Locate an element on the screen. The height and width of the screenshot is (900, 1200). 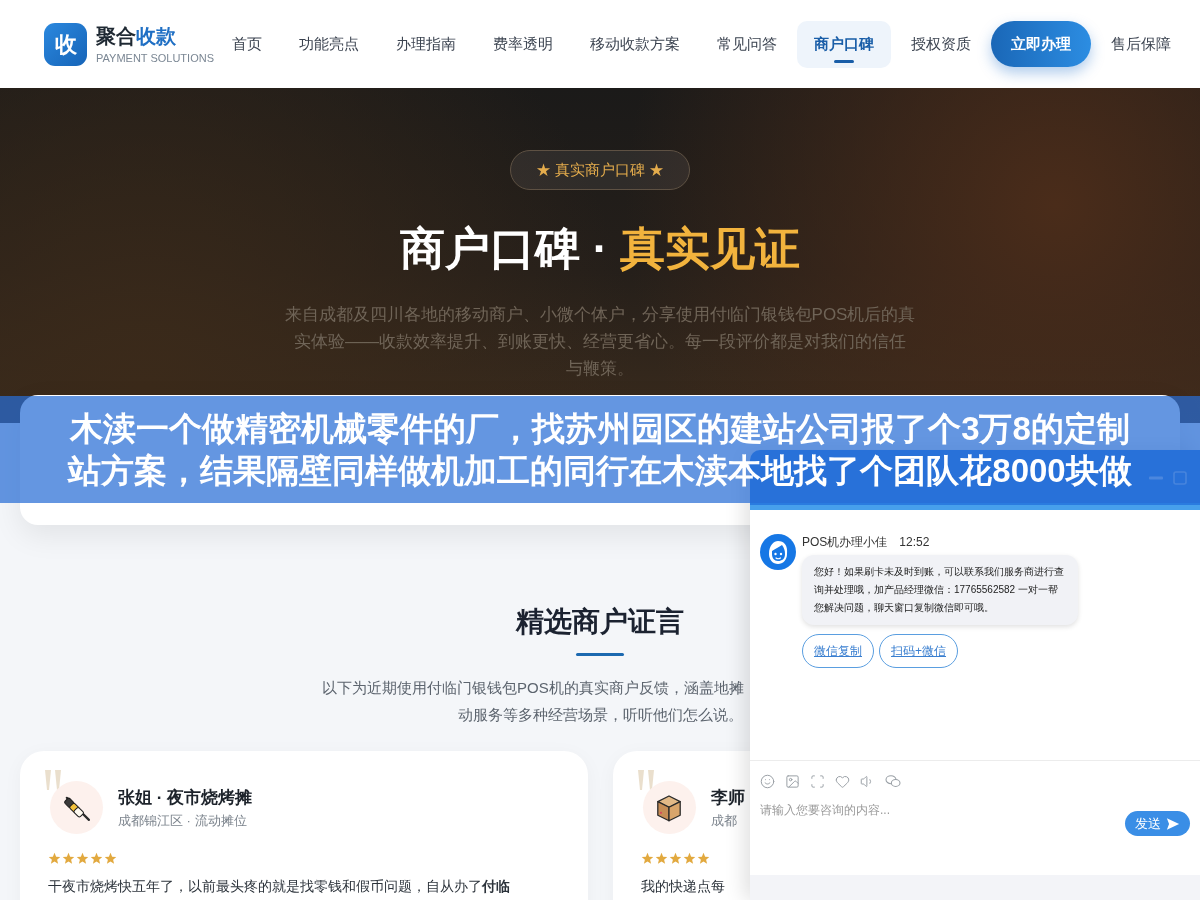
testimonial-text: 我的快递点每 is located at coordinates (682, 886).